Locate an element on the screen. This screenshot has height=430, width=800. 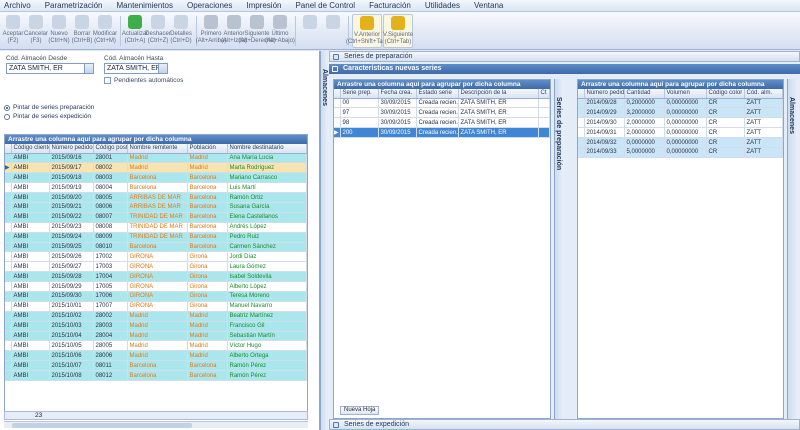
table-cell: 08007 is located at coordinates (110, 217).